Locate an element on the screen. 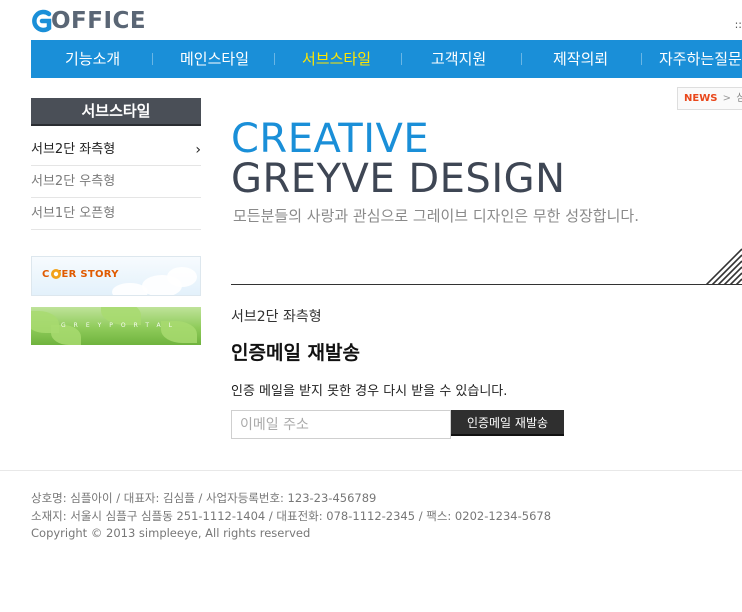 This screenshot has width=742, height=612. visual-subtitle: 모든분들의 사랑과 관심으로 그레이브 디자인은 무한 성장합니다. is located at coordinates (436, 216).